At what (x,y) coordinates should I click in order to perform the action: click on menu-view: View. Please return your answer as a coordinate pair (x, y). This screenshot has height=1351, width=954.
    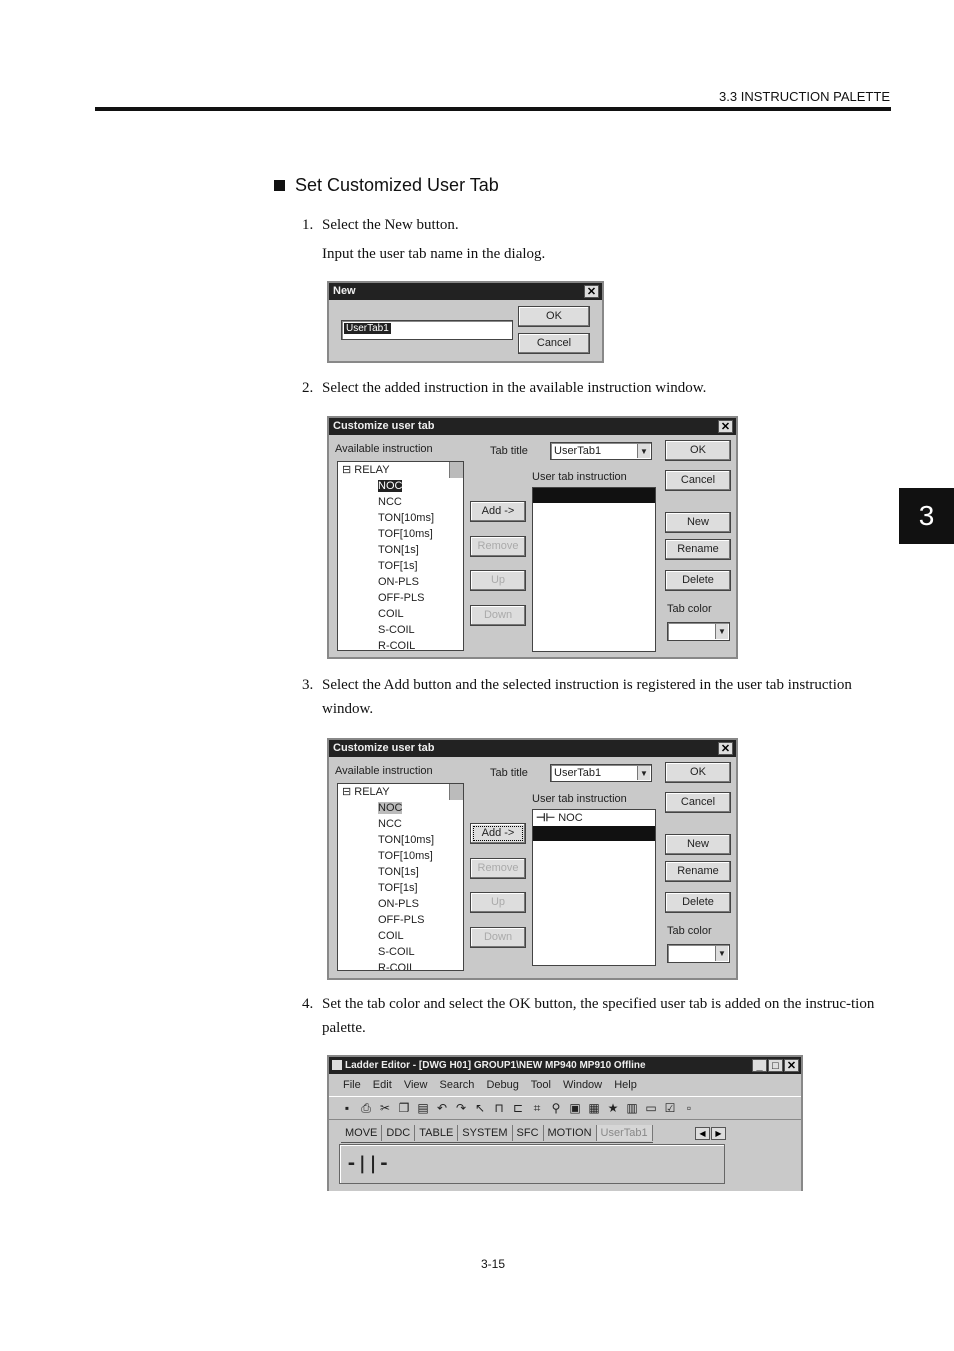
    Looking at the image, I should click on (416, 1085).